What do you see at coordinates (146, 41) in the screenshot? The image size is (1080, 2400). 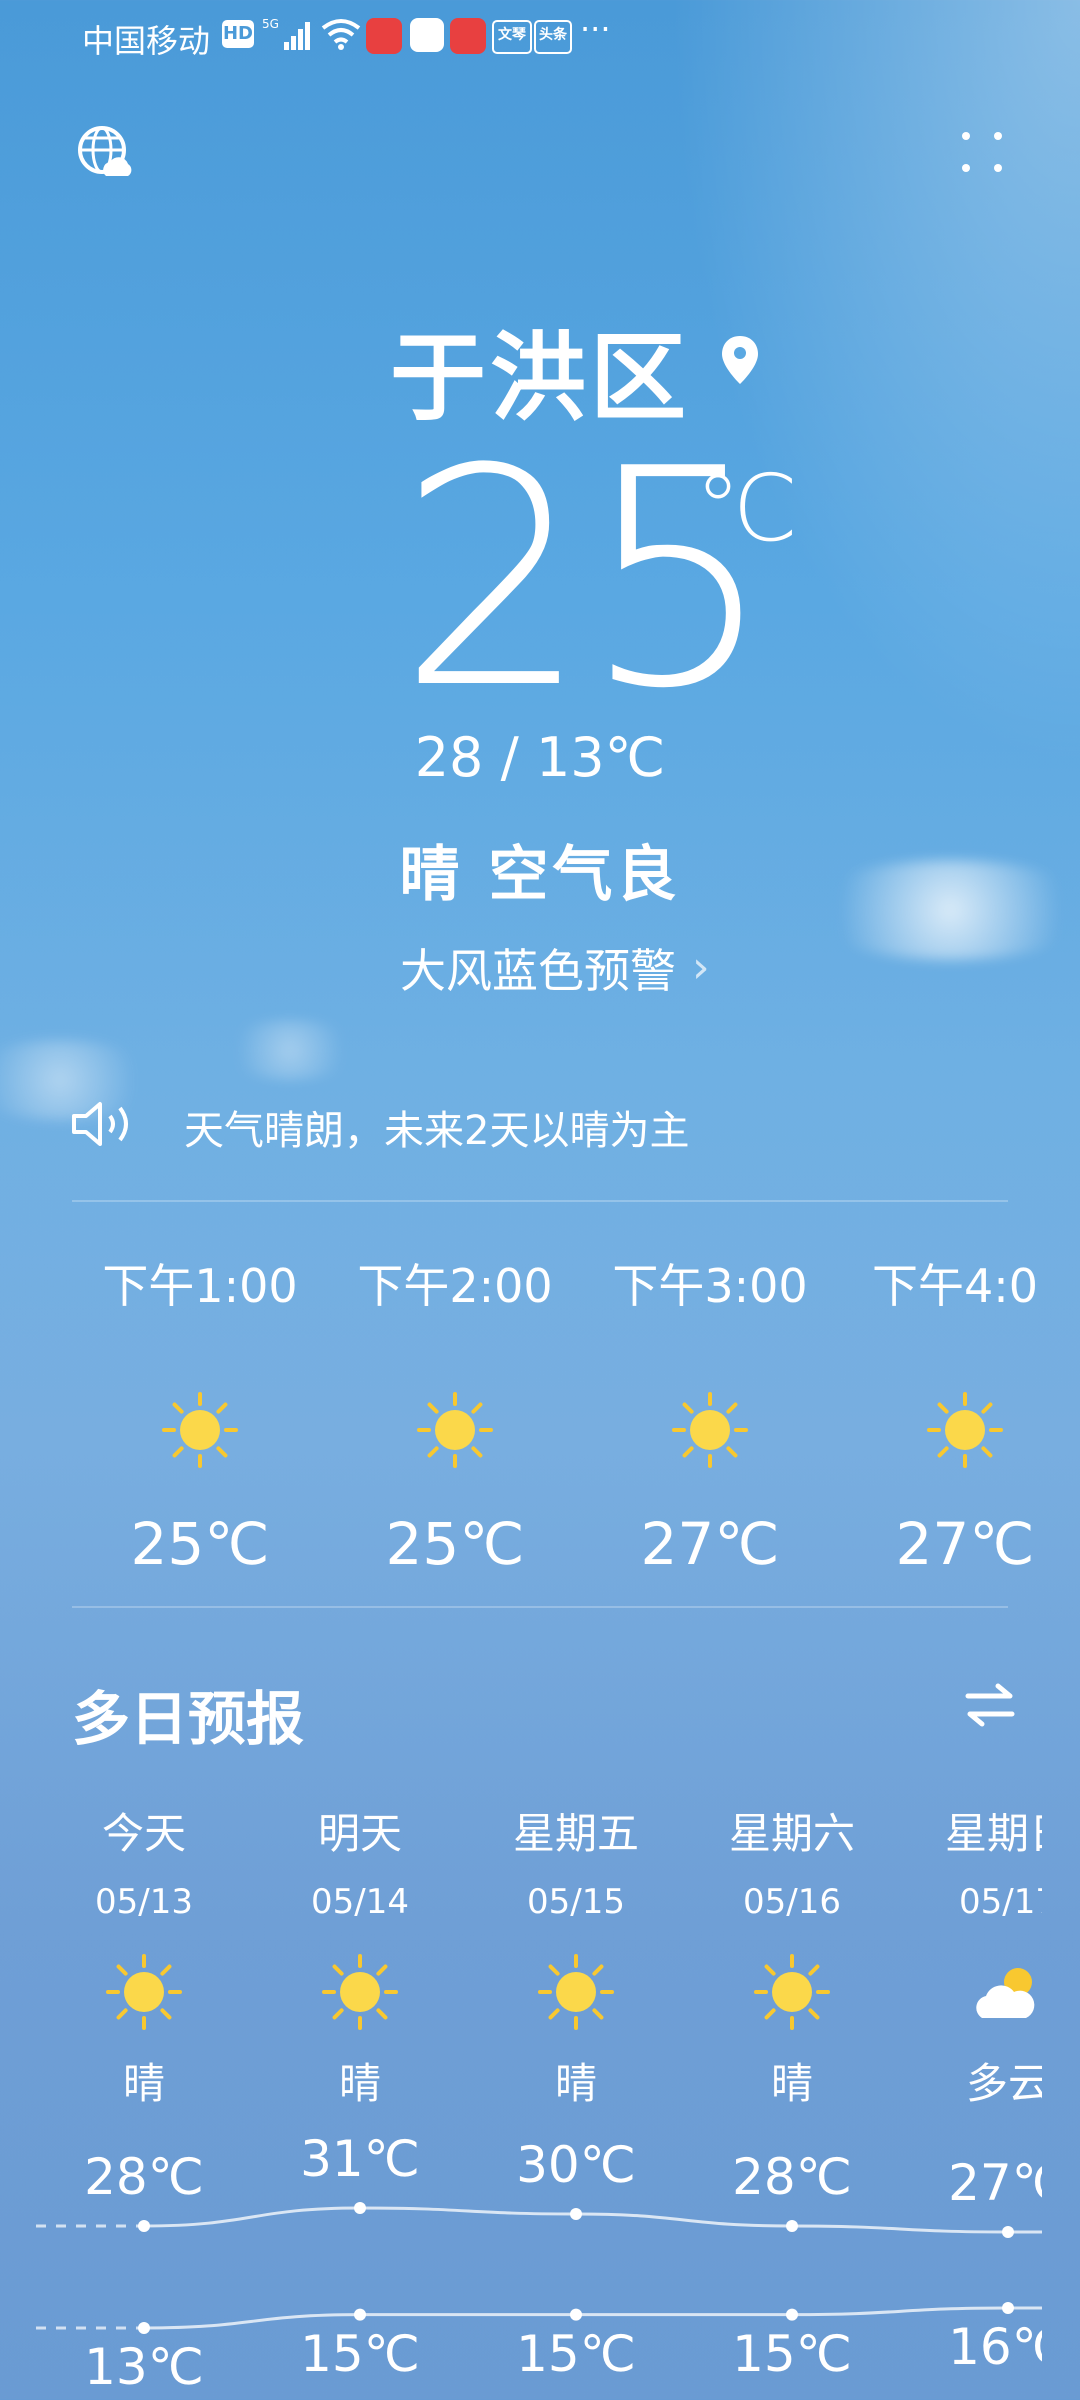 I see `carrier-label: 中国移动` at bounding box center [146, 41].